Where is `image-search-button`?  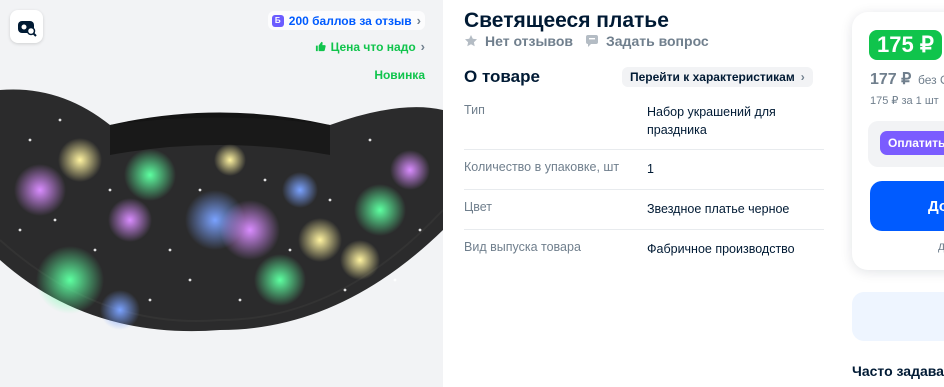 image-search-button is located at coordinates (26, 26).